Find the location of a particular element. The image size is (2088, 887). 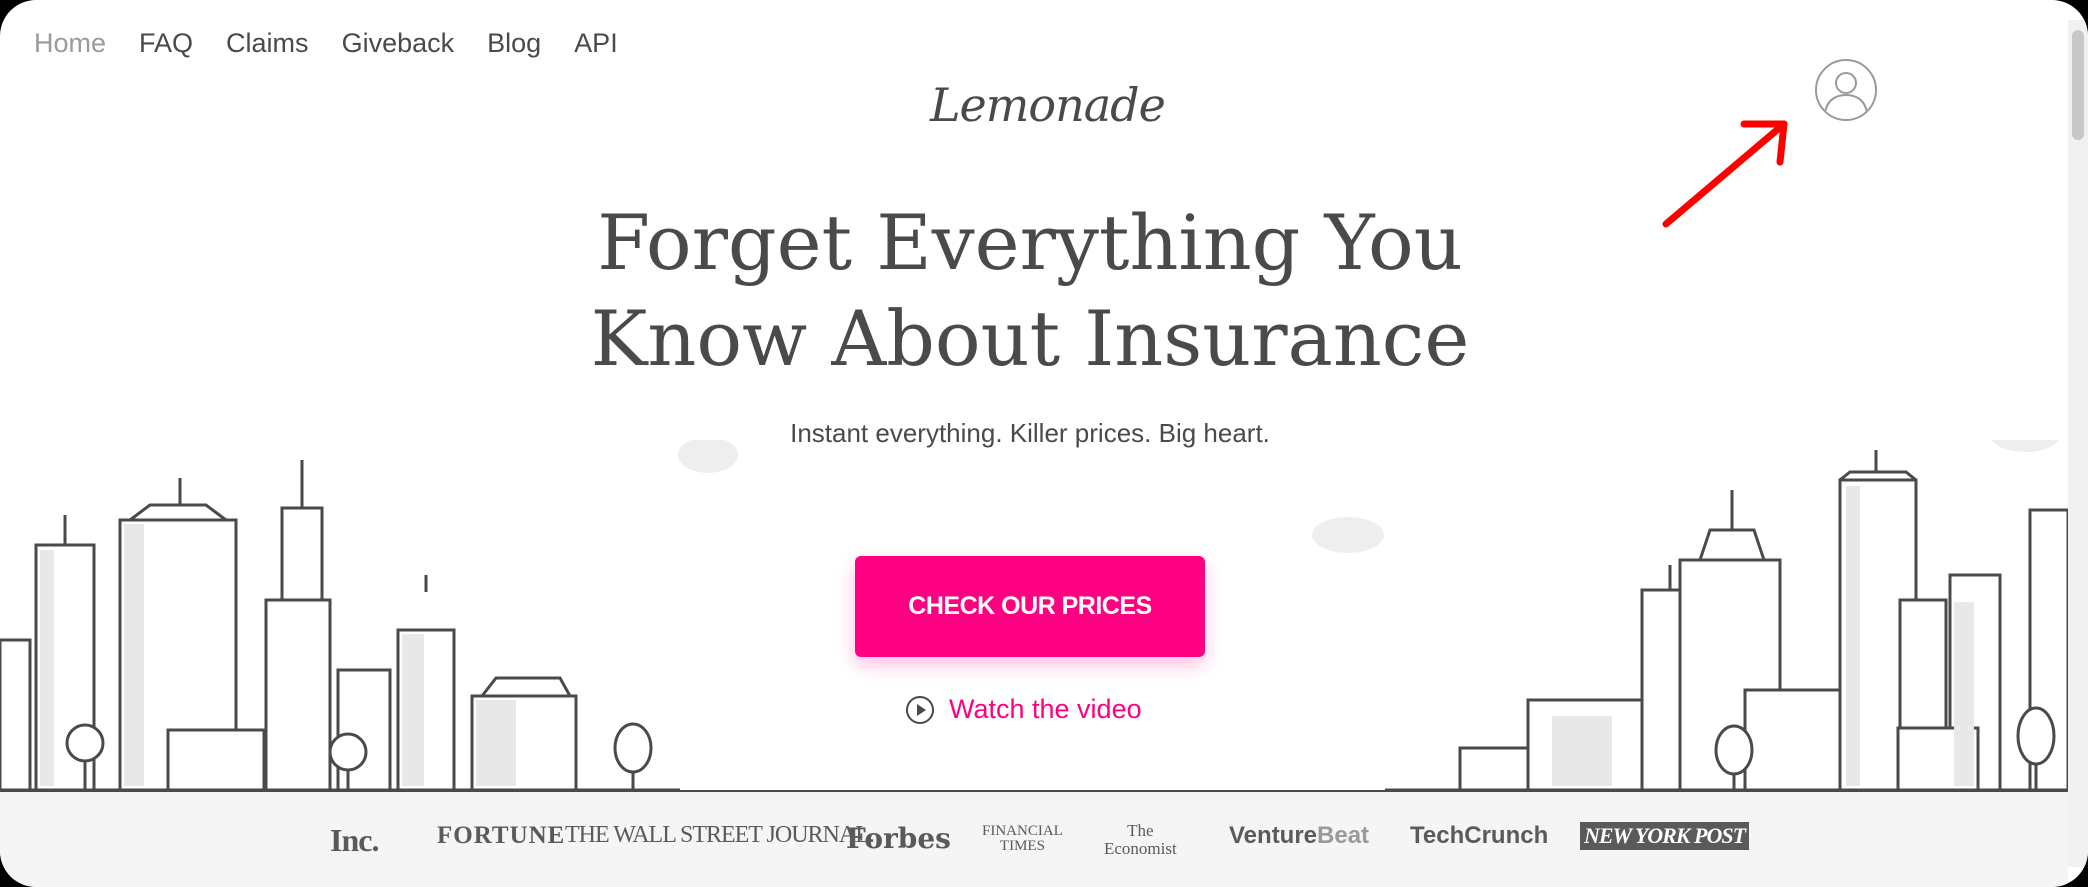

wsj-logo: THE WALL STREET JOURNAL. is located at coordinates (720, 835).